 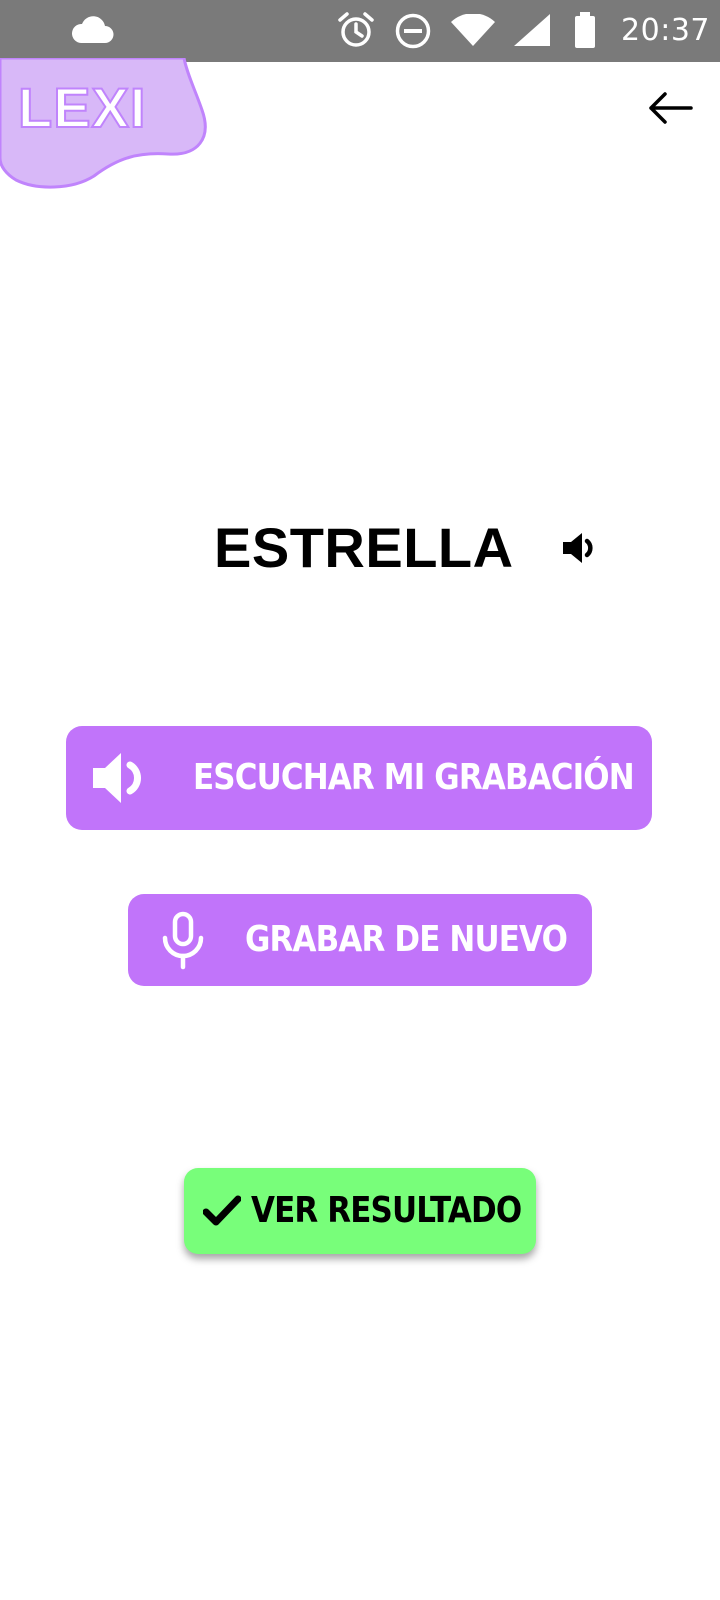 I want to click on battery-icon, so click(x=585, y=30).